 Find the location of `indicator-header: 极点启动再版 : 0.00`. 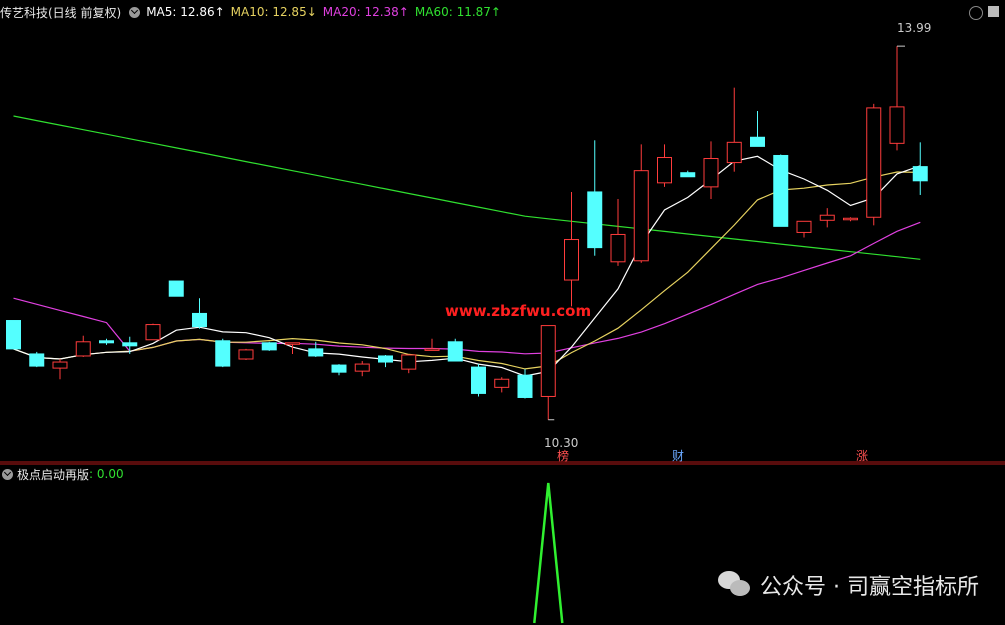

indicator-header: 极点启动再版 : 0.00 is located at coordinates (62, 474).